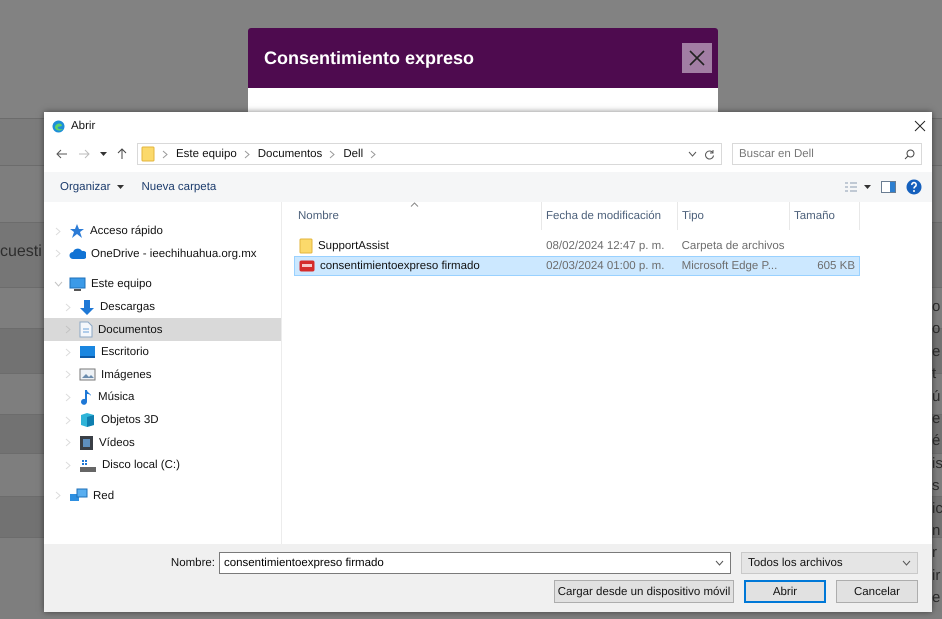 The height and width of the screenshot is (619, 942). What do you see at coordinates (162, 420) in the screenshot?
I see `nav-item: Objetos 3D` at bounding box center [162, 420].